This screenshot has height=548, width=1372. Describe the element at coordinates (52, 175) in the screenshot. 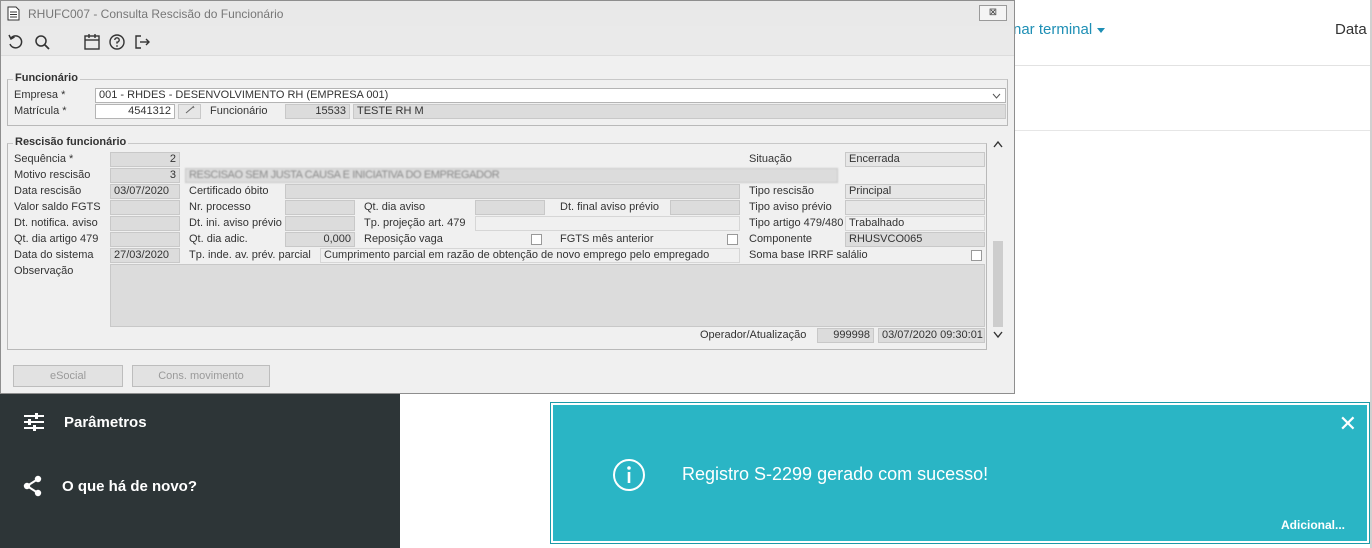

I see `motivo-label: Motivo rescisão` at that location.